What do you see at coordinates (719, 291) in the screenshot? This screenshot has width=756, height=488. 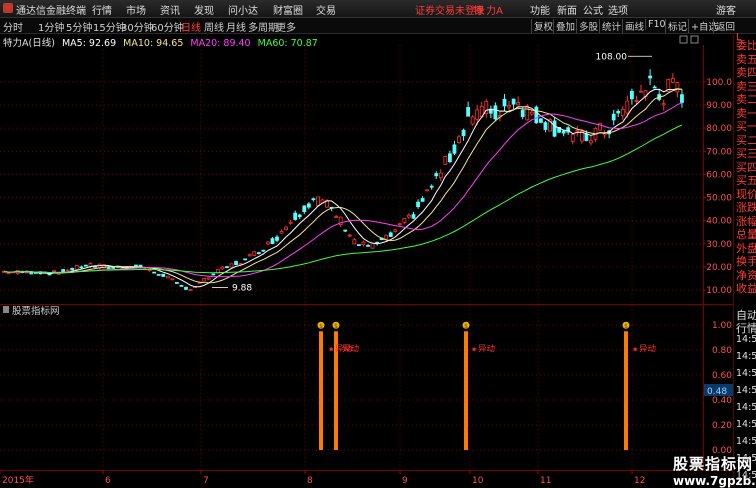 I see `price-tick-label: 10.00` at bounding box center [719, 291].